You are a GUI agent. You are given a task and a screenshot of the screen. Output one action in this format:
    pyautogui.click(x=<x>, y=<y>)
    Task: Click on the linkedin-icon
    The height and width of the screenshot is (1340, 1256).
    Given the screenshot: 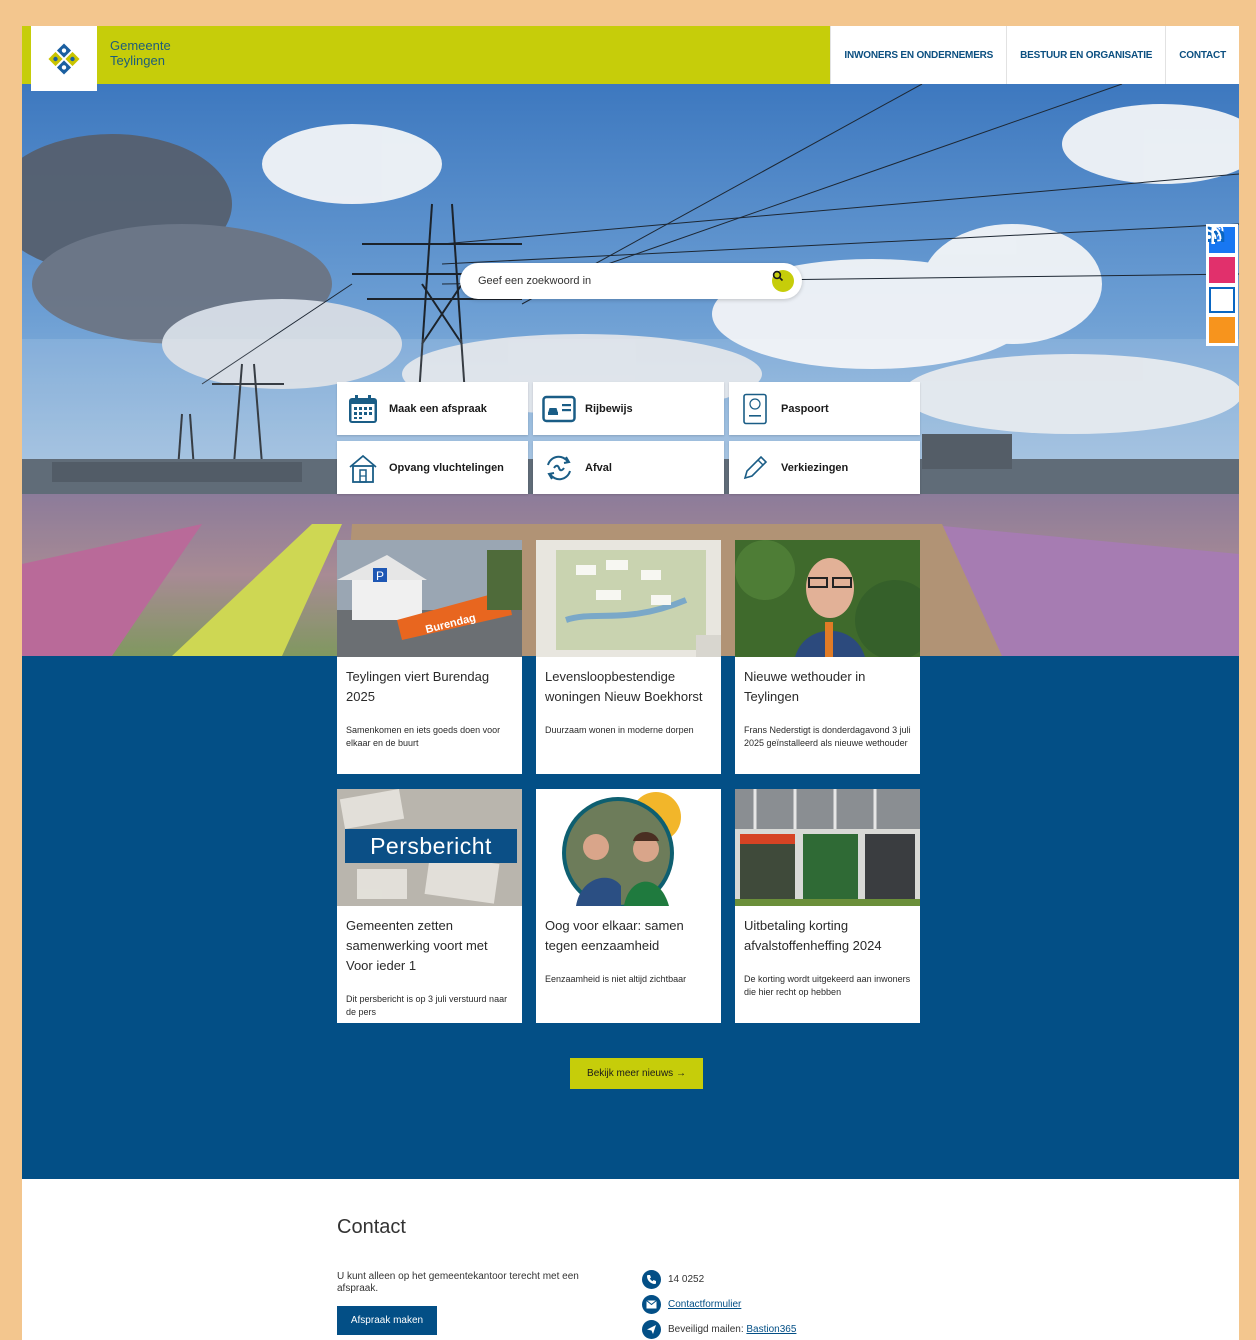 What is the action you would take?
    pyautogui.click(x=1221, y=269)
    